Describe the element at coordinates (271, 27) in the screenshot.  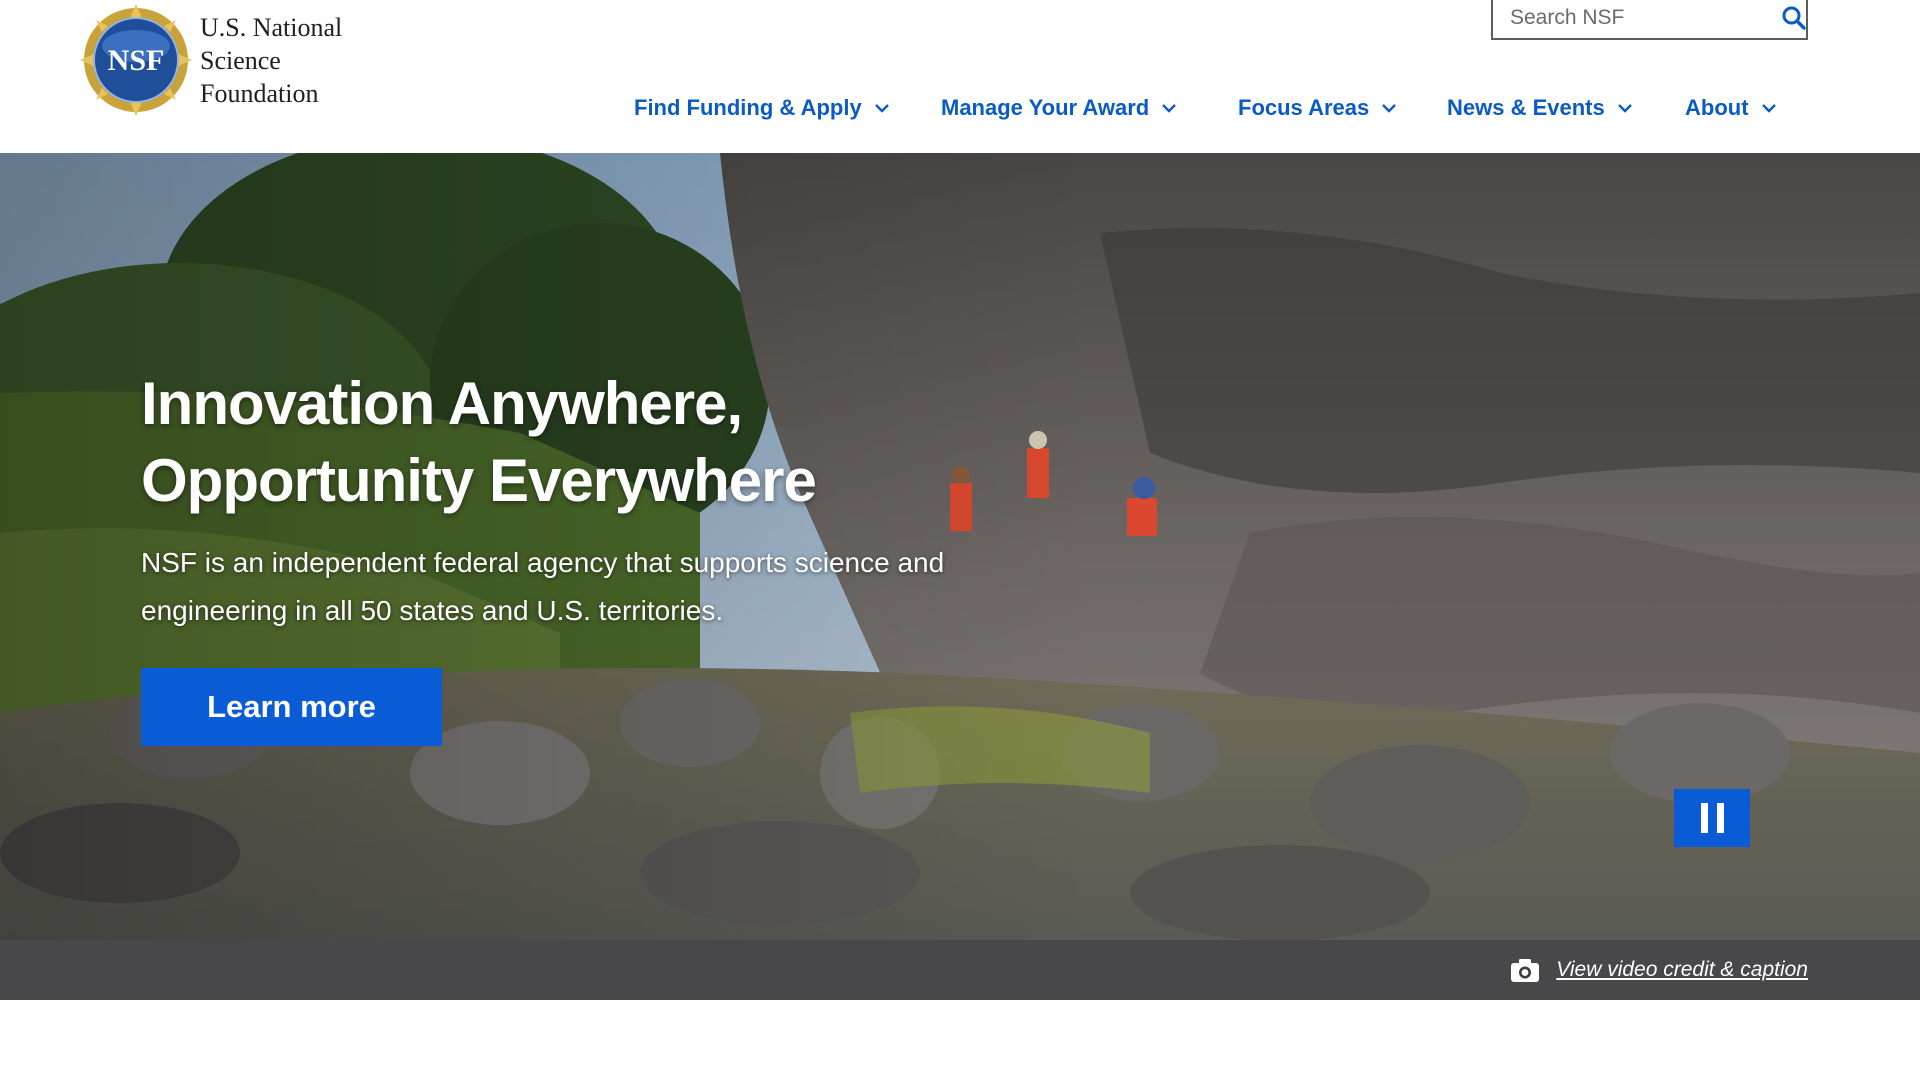
I see `logo-line-1: U.S. National` at that location.